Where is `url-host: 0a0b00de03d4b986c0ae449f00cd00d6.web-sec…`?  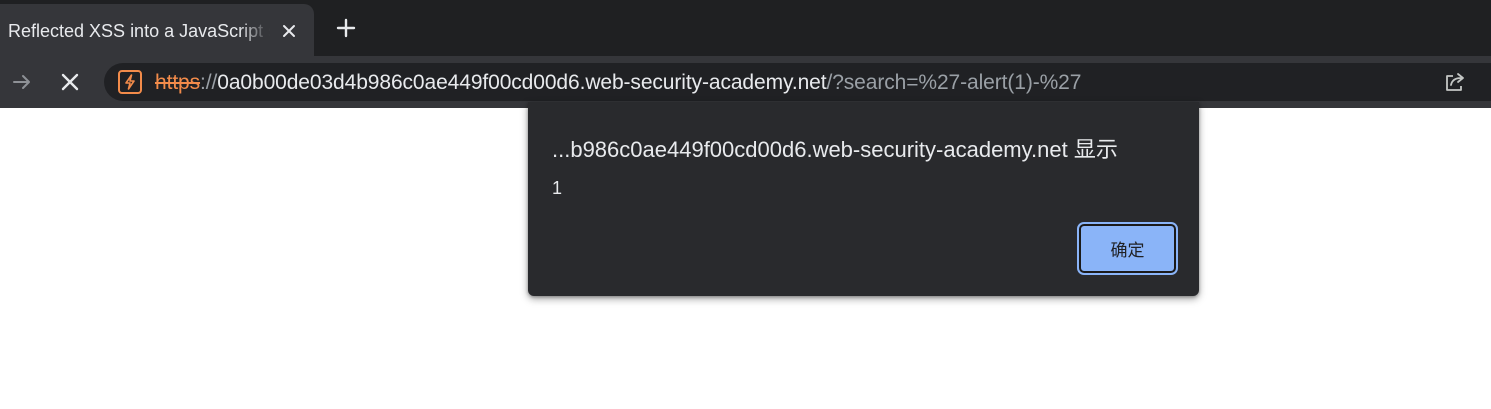
url-host: 0a0b00de03d4b986c0ae449f00cd00d6.web-sec… is located at coordinates (522, 82).